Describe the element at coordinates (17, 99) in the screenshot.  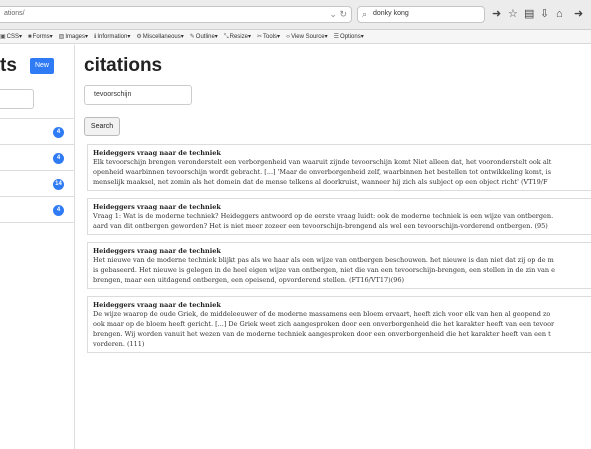
I see `sidebar-input` at that location.